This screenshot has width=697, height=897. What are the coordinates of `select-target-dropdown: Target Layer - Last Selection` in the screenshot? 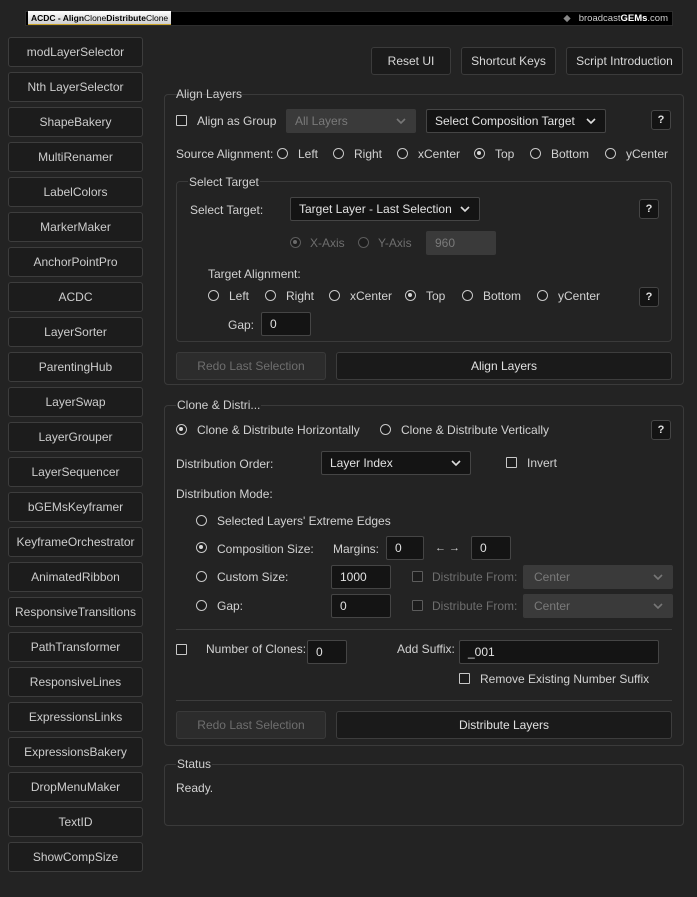 It's located at (385, 209).